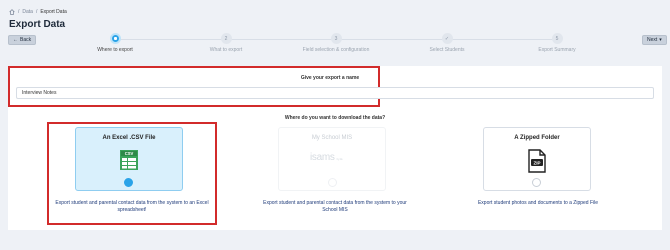 This screenshot has height=250, width=670. What do you see at coordinates (537, 138) in the screenshot?
I see `option-title-zip: A Zipped Folder` at bounding box center [537, 138].